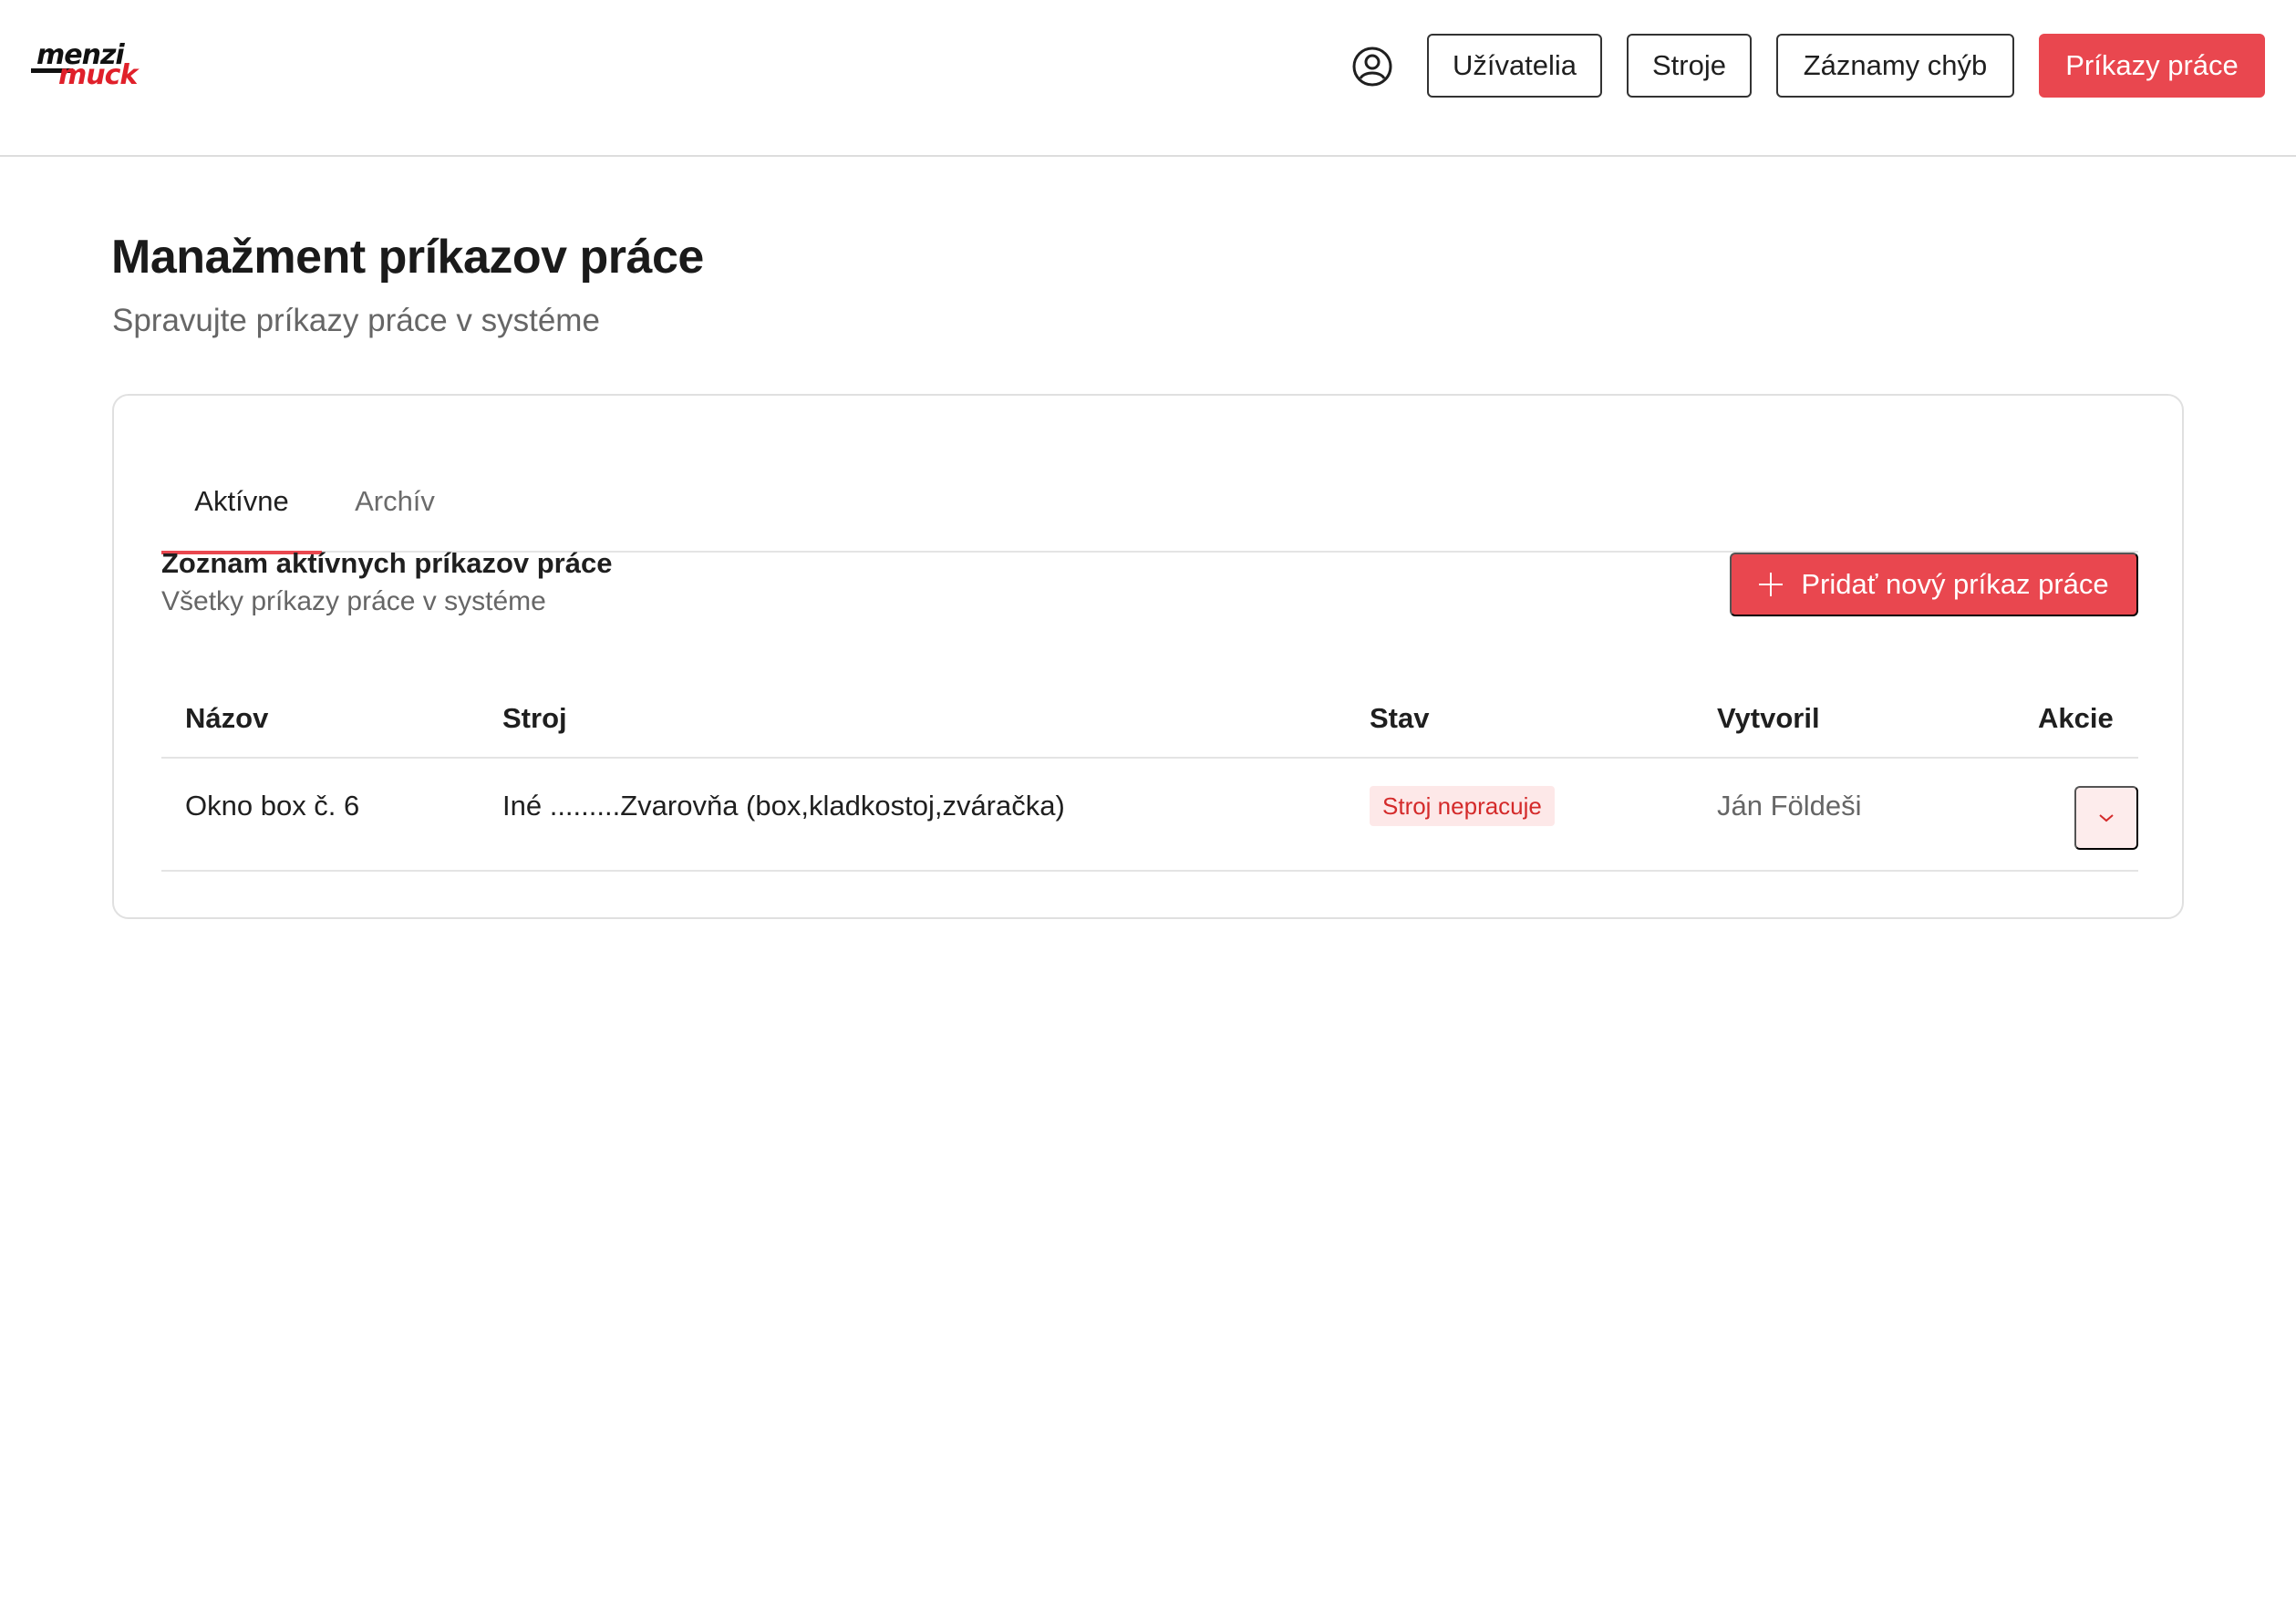  I want to click on tab-archive: Archív, so click(395, 502).